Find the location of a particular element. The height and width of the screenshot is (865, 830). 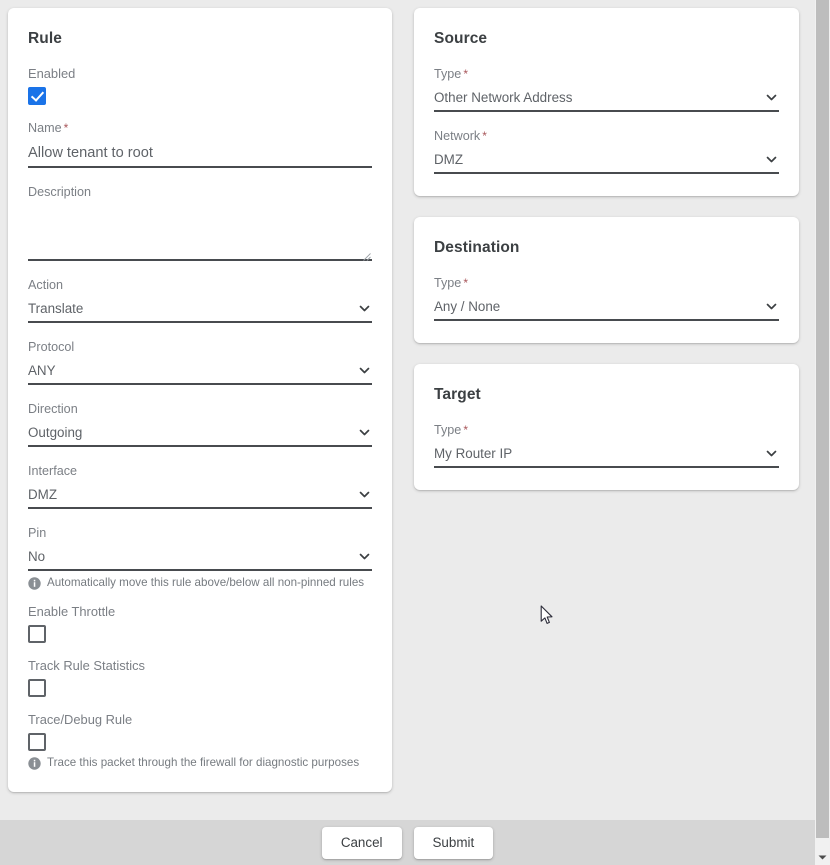

name-label-text: Name is located at coordinates (45, 128).